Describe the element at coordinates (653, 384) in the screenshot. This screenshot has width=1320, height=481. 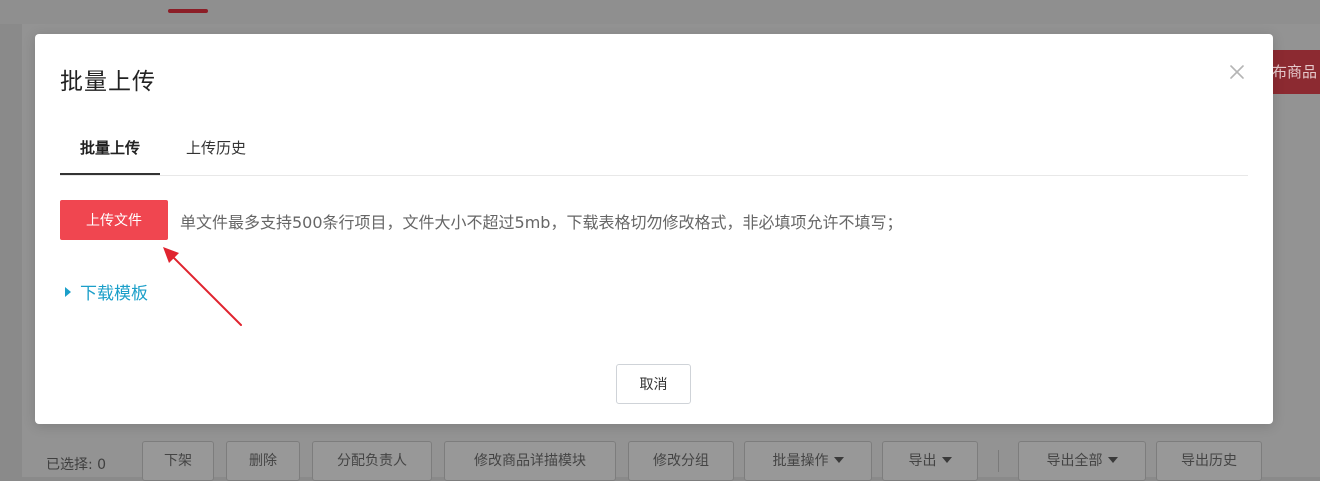
I see `cancel-button: 取消` at that location.